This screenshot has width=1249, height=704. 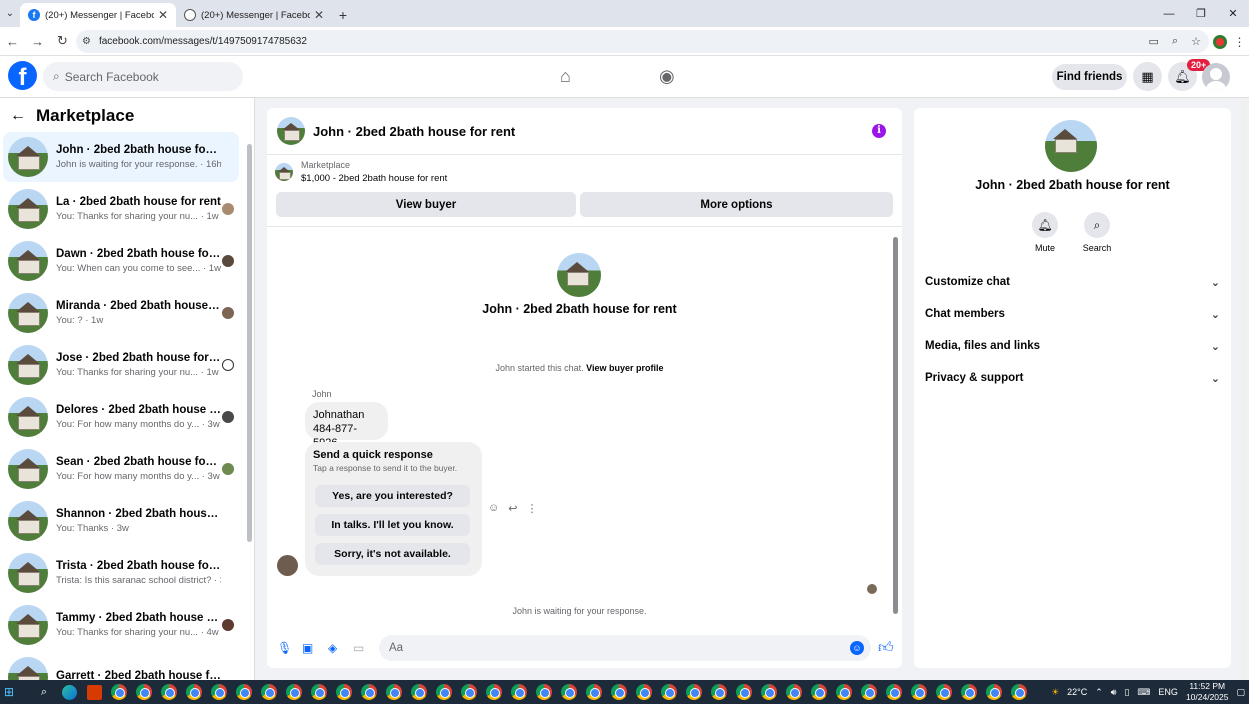 What do you see at coordinates (94, 692) in the screenshot?
I see `office-icon` at bounding box center [94, 692].